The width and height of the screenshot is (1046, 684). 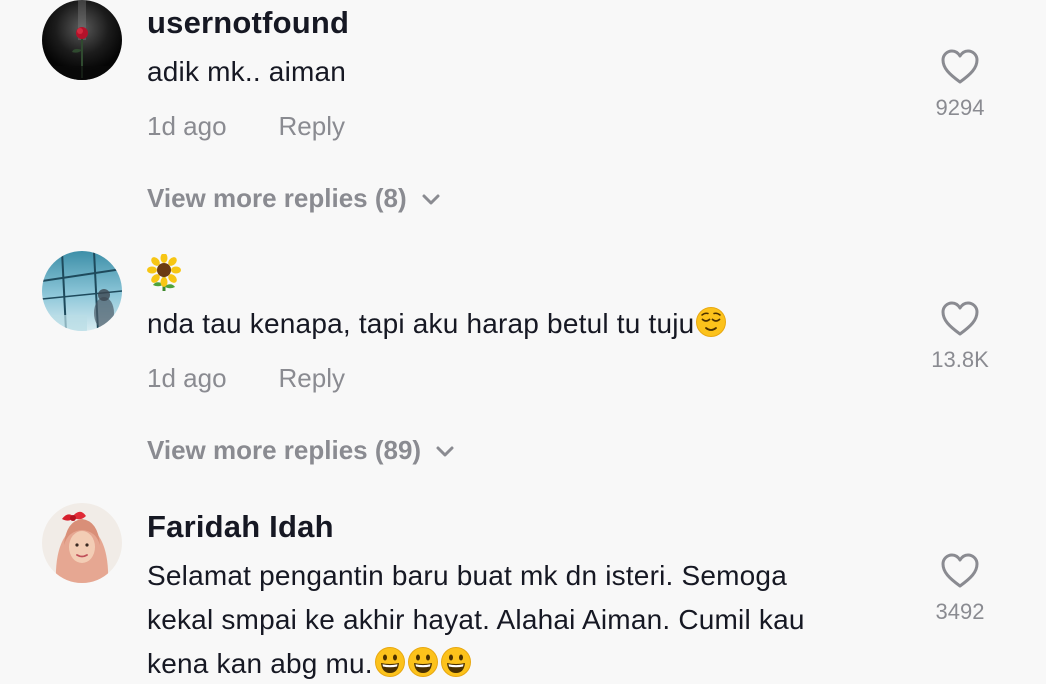 What do you see at coordinates (247, 71) in the screenshot?
I see `comment-text: adik mk.. aiman` at bounding box center [247, 71].